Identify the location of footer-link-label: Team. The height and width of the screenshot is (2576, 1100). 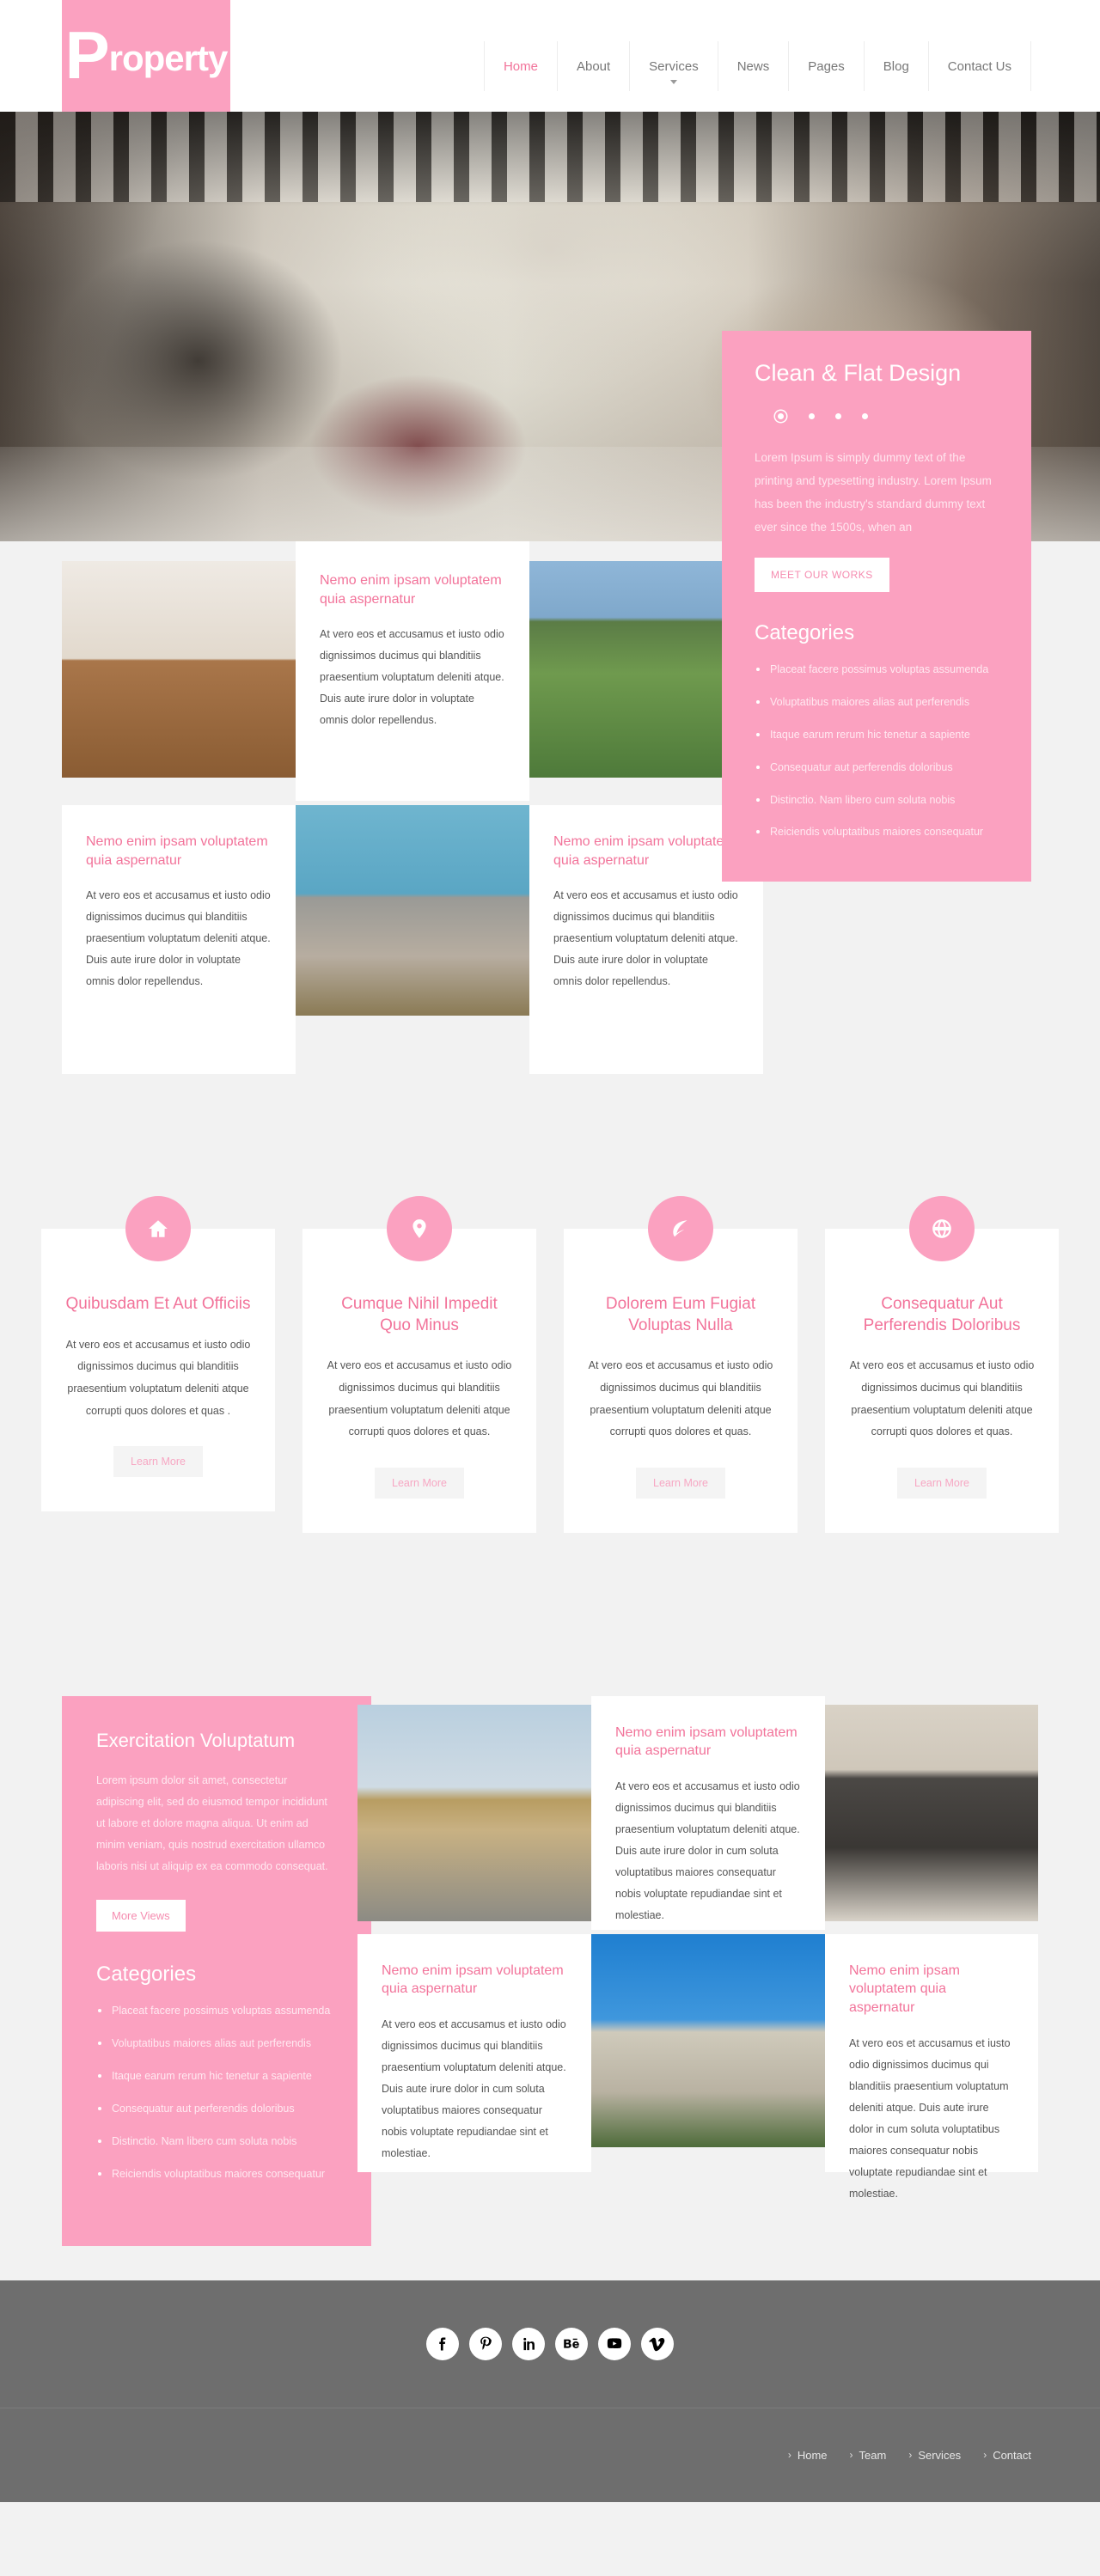
(873, 2455).